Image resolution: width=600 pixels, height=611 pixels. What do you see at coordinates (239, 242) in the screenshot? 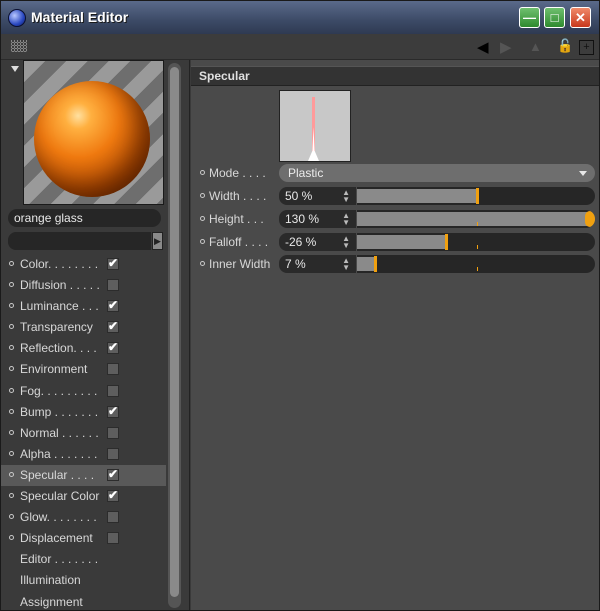
I see `param-label: Falloff . . . .` at bounding box center [239, 242].